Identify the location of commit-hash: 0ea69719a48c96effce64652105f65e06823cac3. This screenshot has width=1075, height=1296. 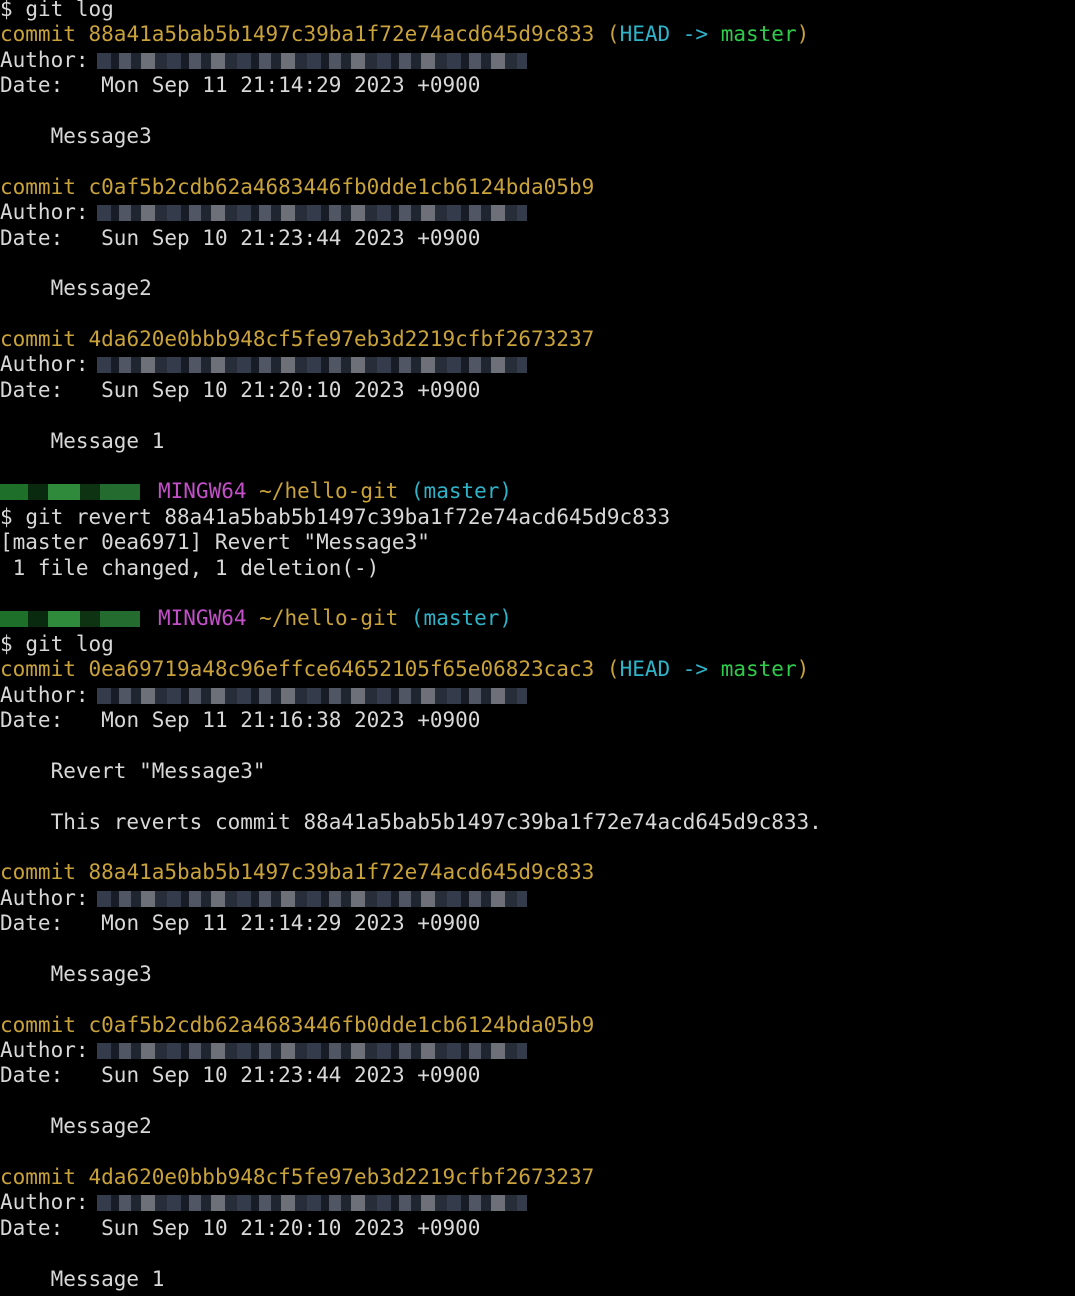
(341, 669).